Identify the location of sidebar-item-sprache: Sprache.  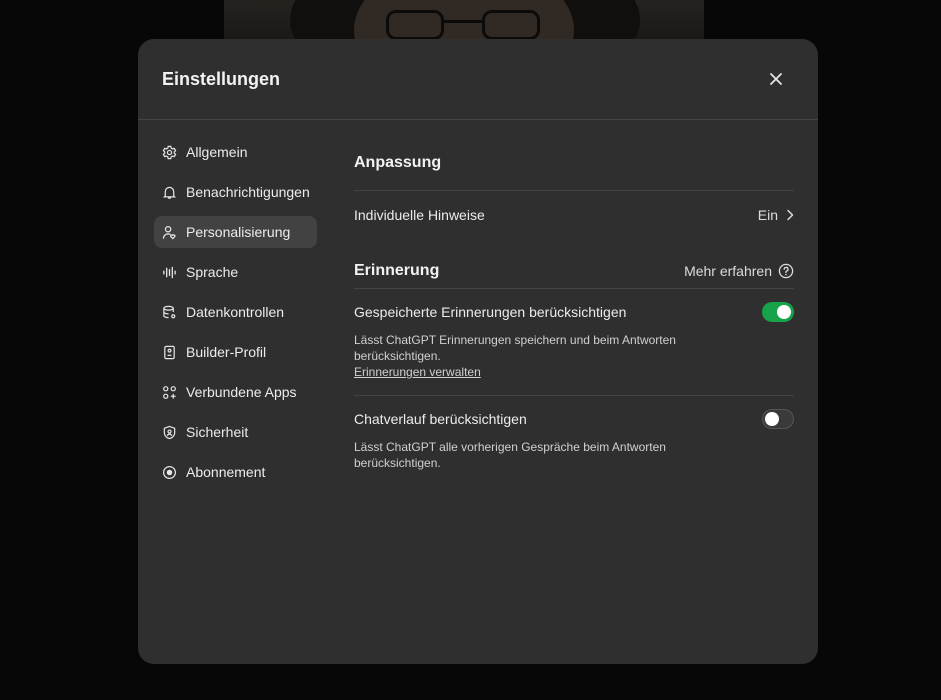
(235, 272).